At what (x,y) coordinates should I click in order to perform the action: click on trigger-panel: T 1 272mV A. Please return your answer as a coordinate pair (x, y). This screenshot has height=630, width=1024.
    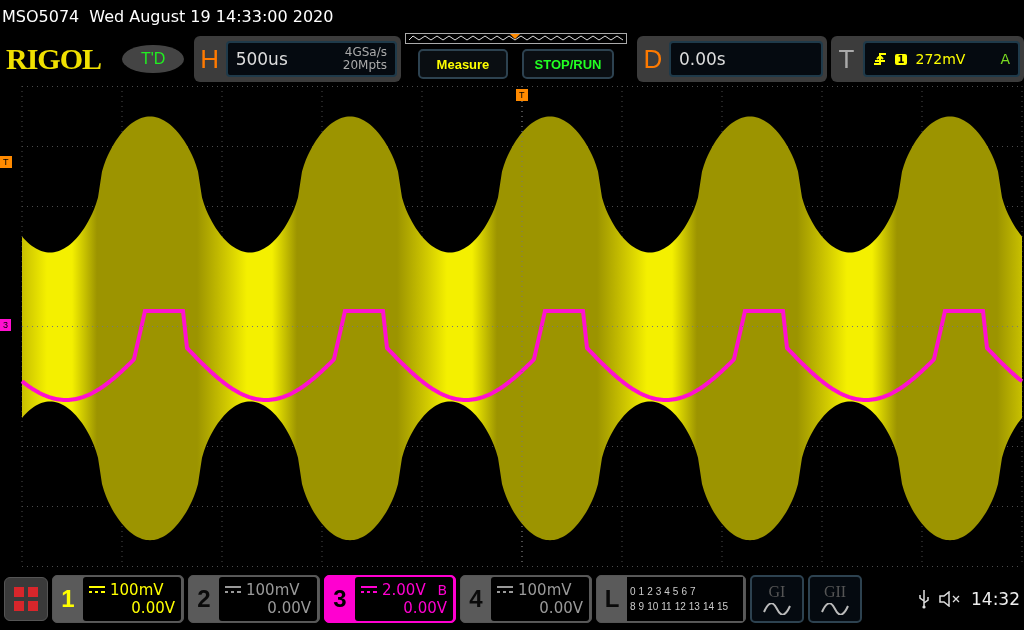
    Looking at the image, I should click on (927, 59).